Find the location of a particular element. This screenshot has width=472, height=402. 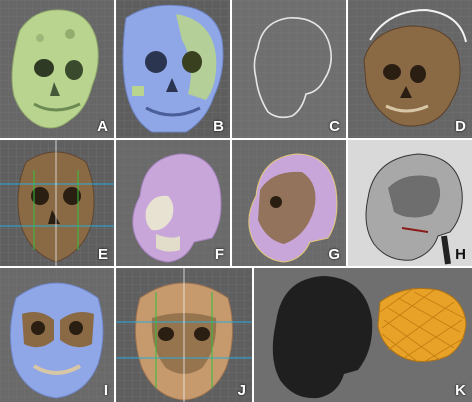

panel-h: H is located at coordinates (410, 203).